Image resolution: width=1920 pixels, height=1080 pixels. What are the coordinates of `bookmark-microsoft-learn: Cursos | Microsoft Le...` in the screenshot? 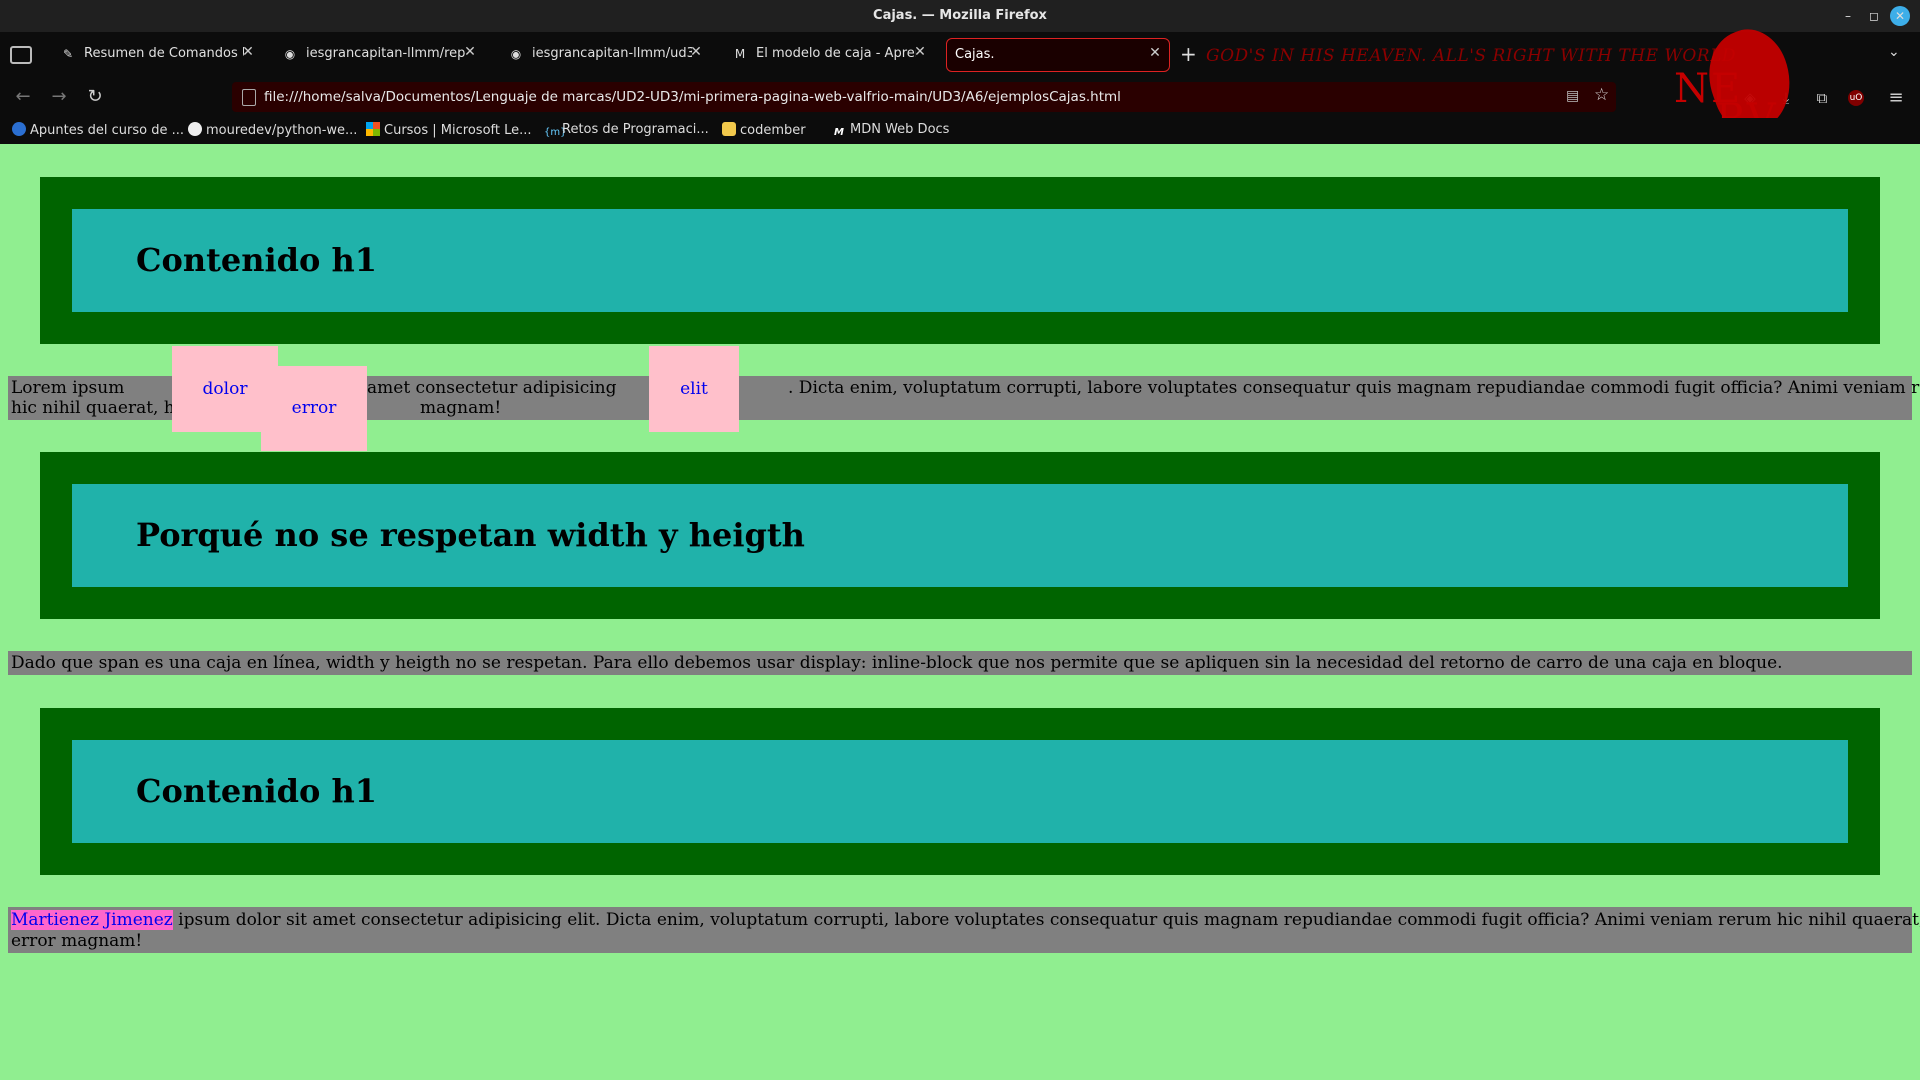 It's located at (449, 130).